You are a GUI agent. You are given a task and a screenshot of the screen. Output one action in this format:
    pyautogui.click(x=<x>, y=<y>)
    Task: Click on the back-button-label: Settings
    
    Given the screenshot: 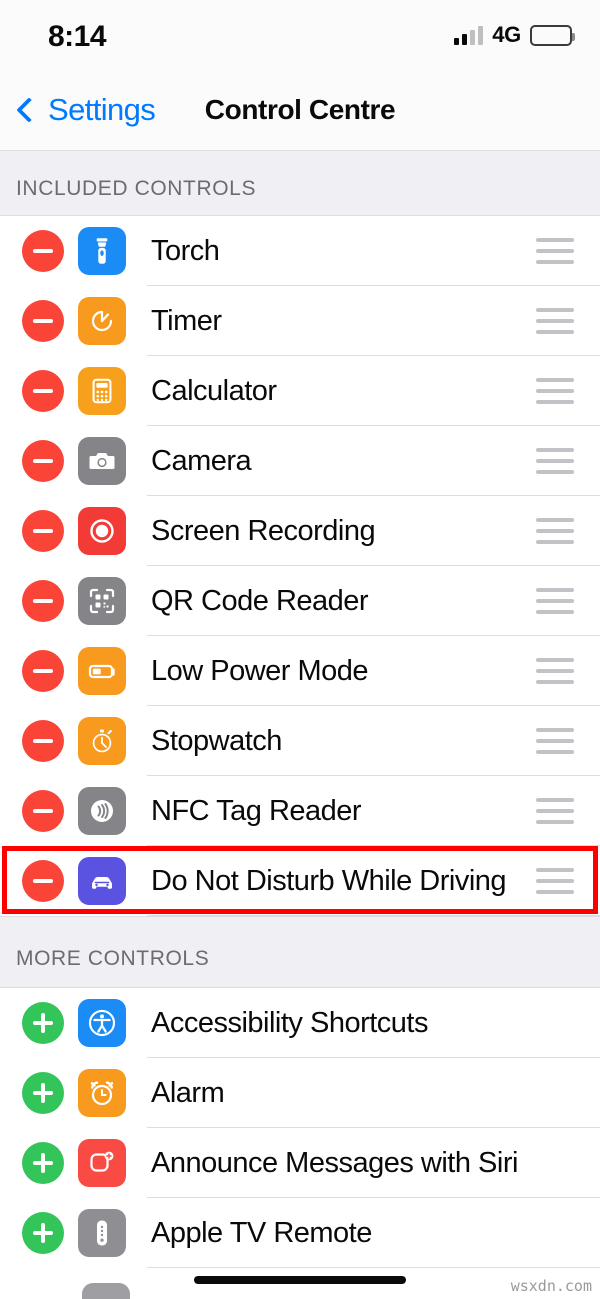 What is the action you would take?
    pyautogui.click(x=102, y=109)
    